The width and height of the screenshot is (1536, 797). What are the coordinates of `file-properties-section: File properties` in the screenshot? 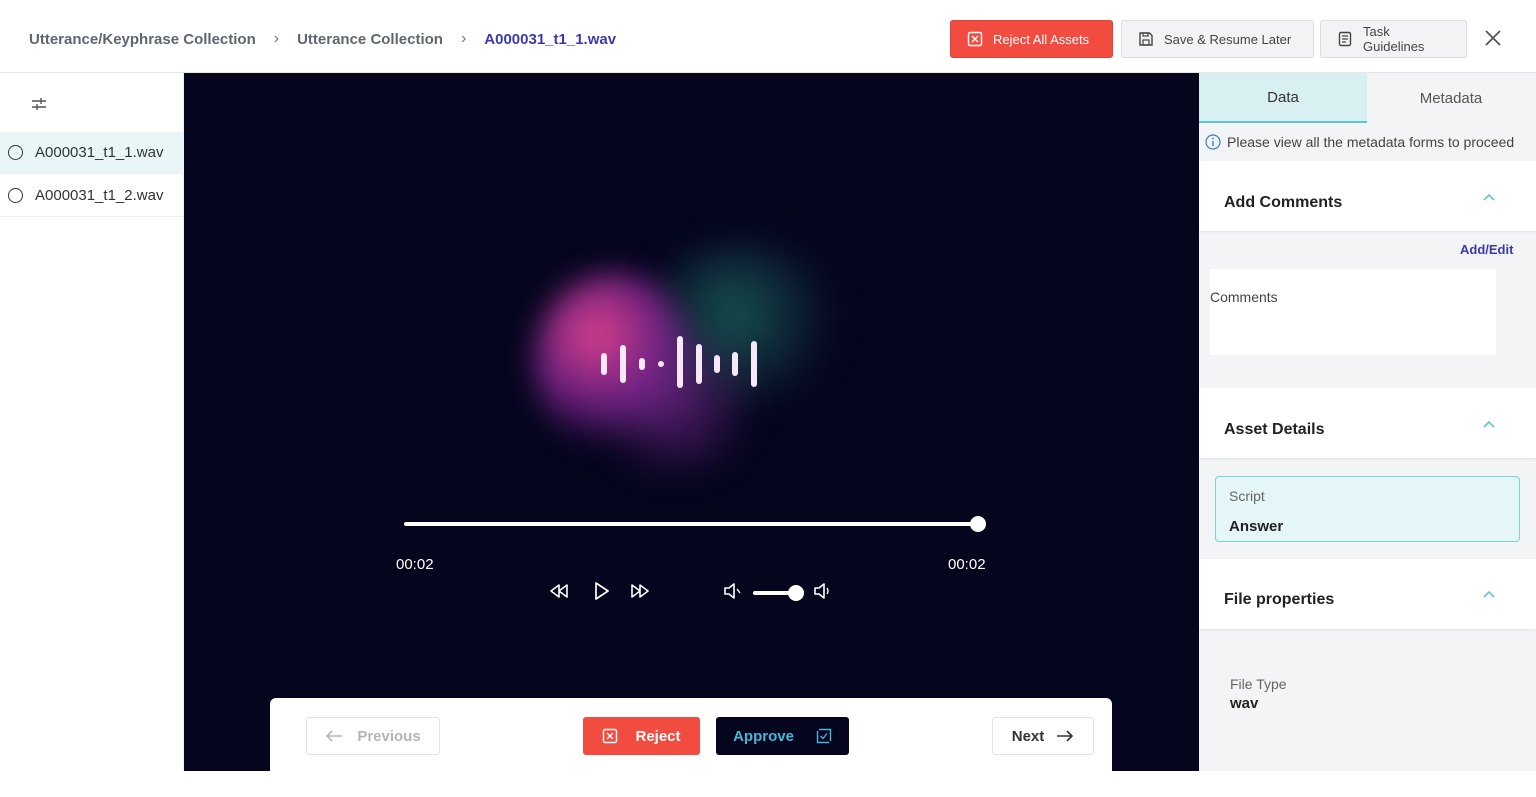 It's located at (1367, 594).